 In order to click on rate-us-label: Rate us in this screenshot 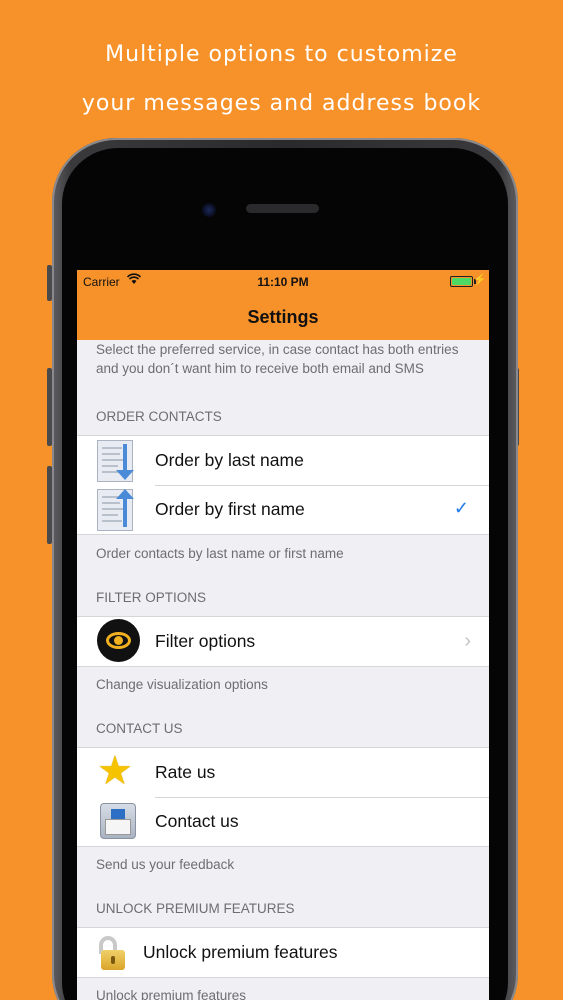, I will do `click(185, 772)`.